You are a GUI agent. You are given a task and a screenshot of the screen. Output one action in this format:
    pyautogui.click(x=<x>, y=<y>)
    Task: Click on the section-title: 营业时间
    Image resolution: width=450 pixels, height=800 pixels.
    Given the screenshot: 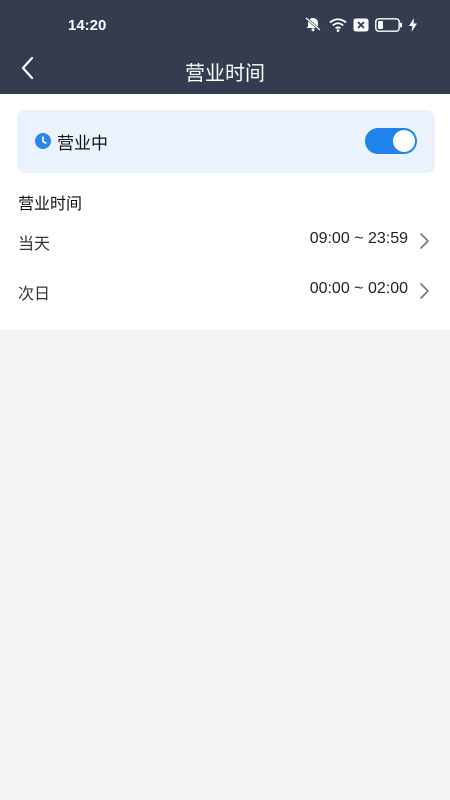 What is the action you would take?
    pyautogui.click(x=50, y=203)
    